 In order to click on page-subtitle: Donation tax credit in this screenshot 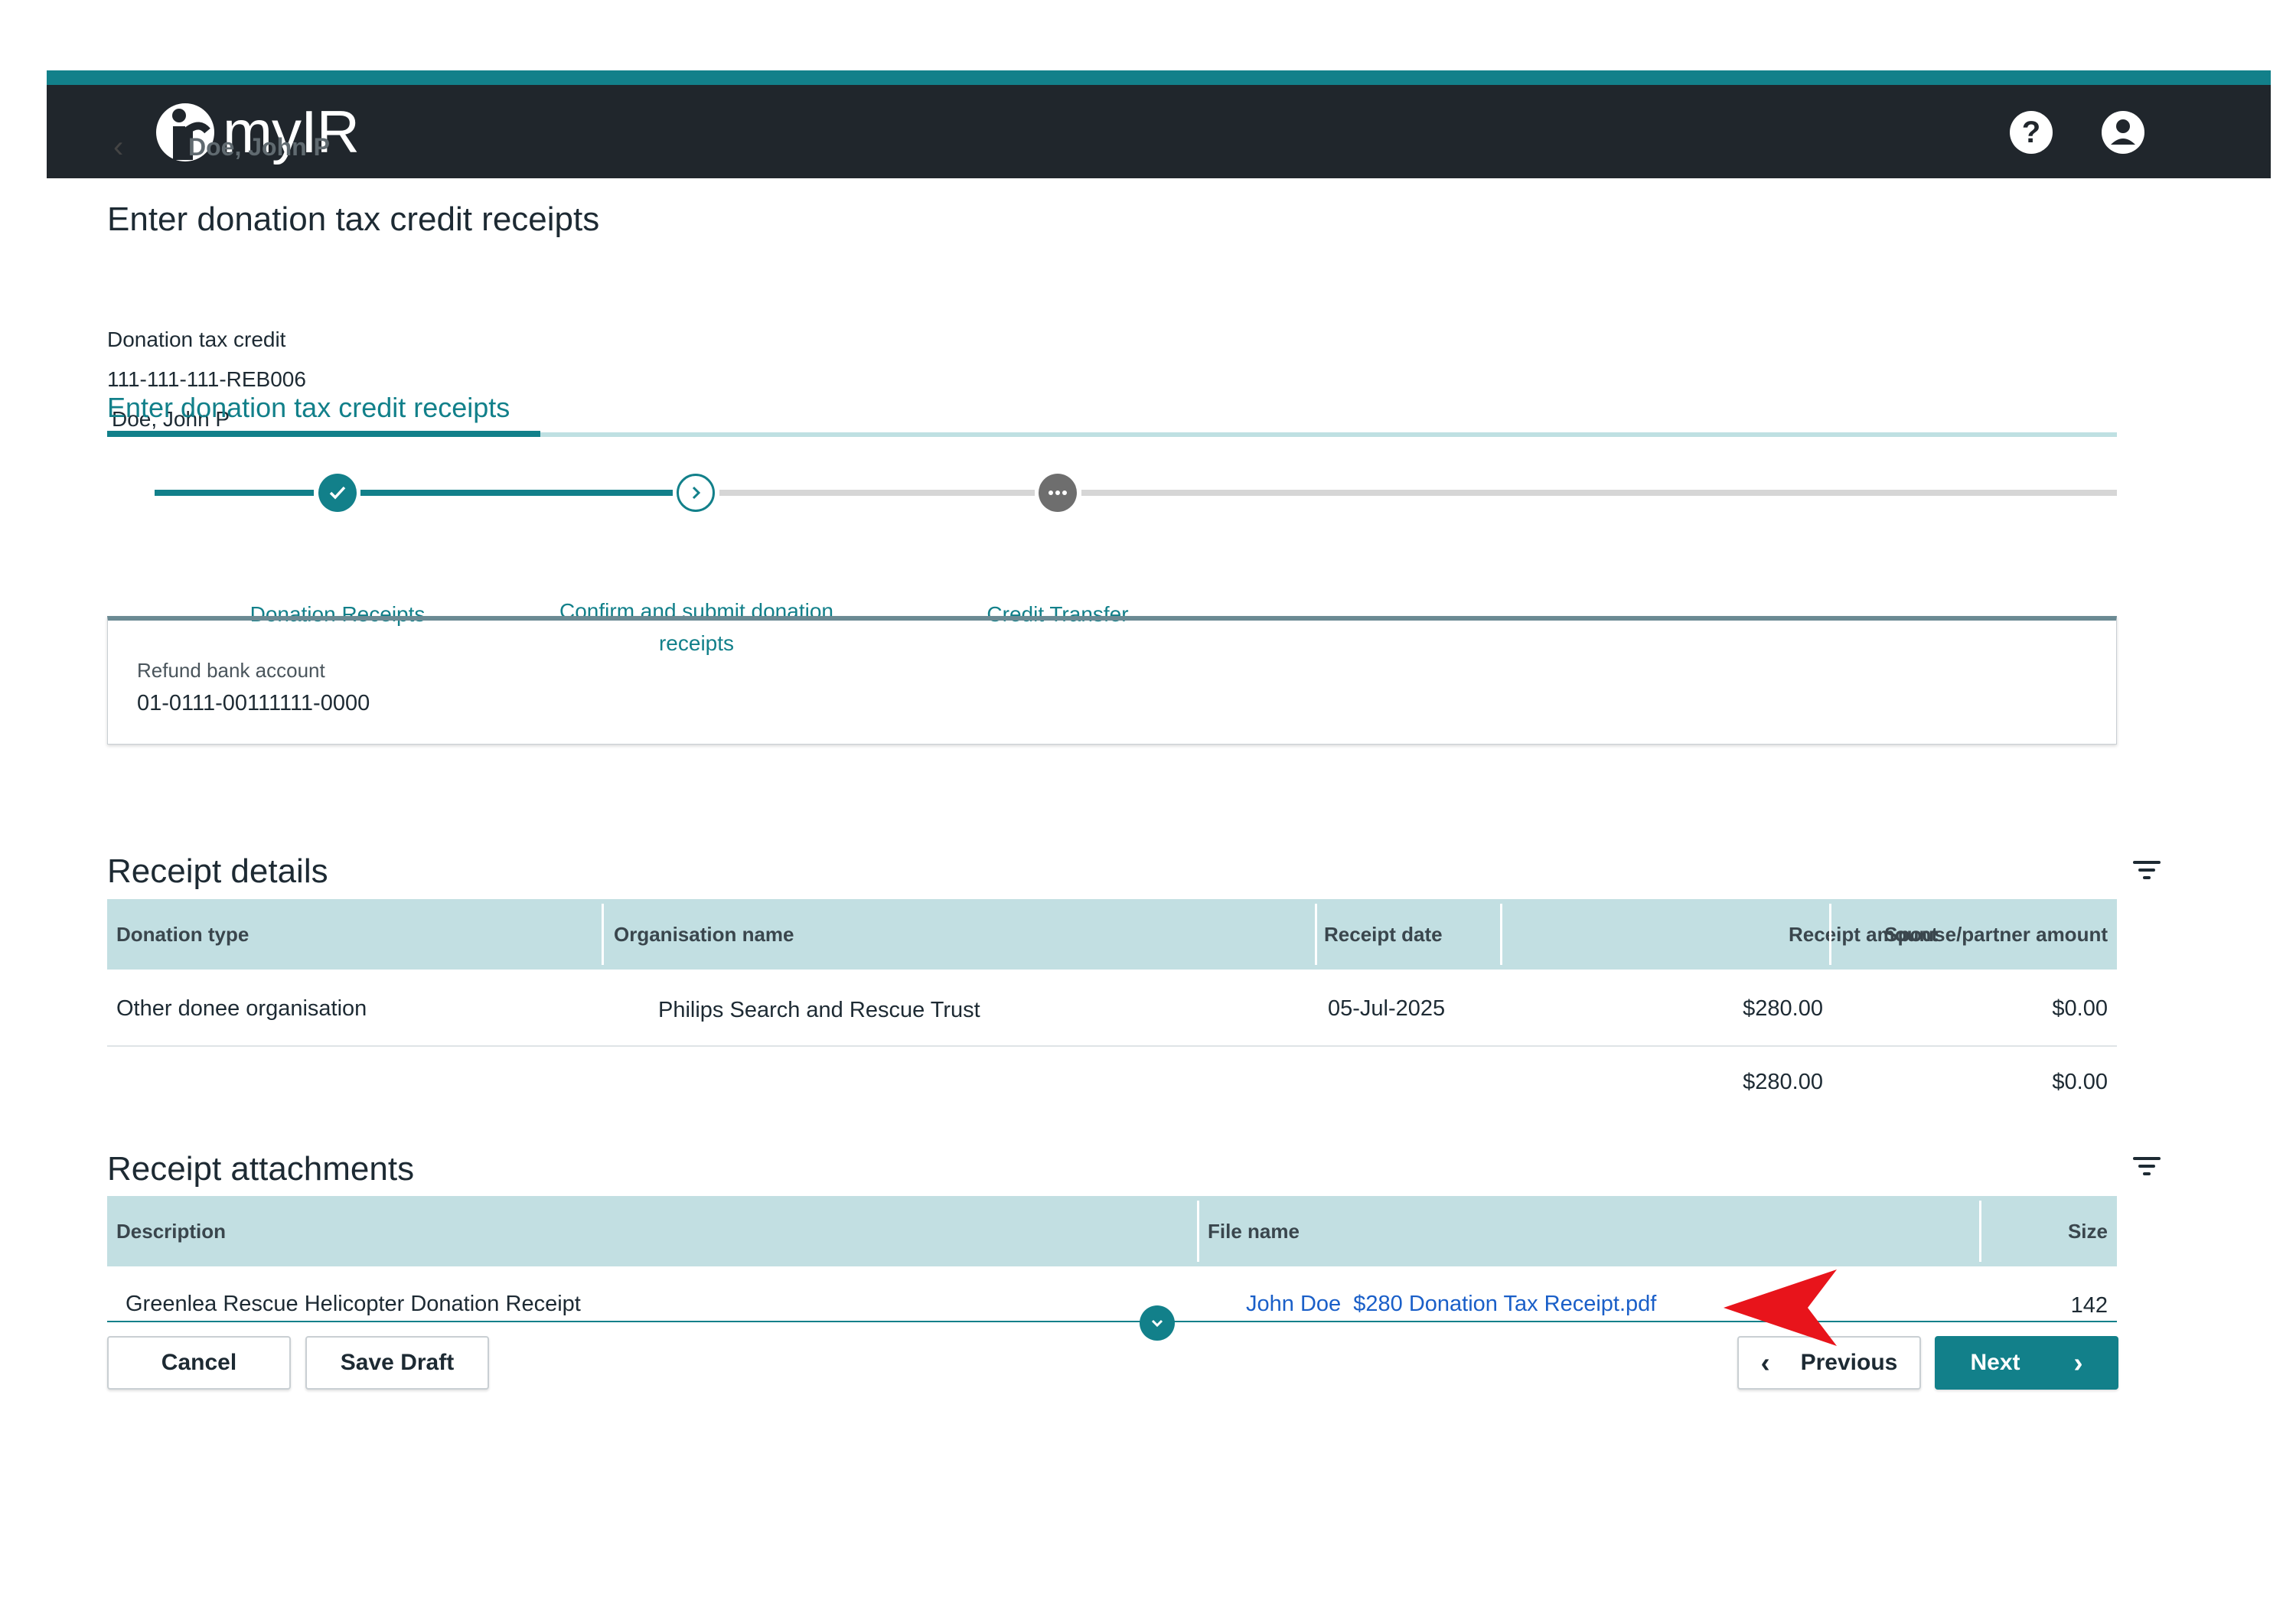, I will do `click(196, 339)`.